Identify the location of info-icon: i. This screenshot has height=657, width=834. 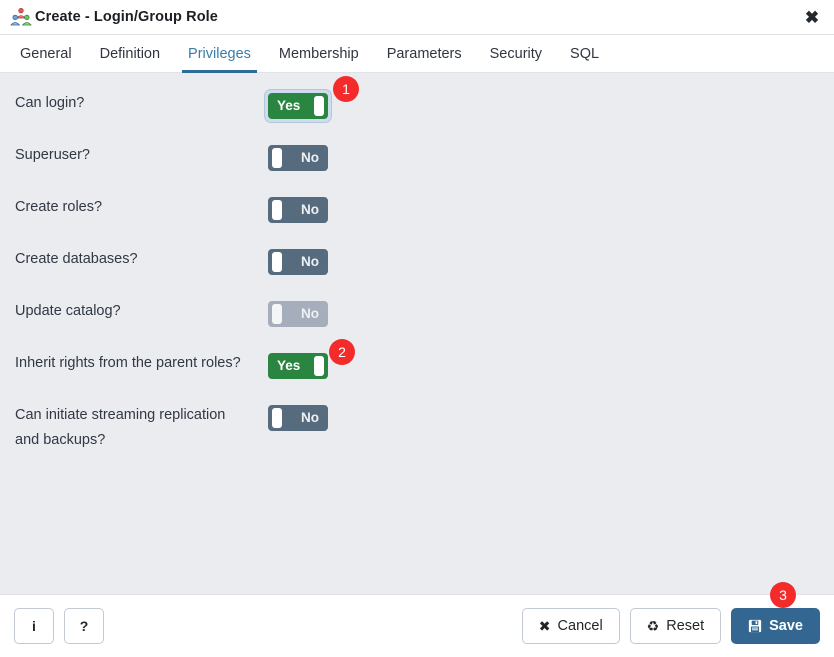
(34, 626).